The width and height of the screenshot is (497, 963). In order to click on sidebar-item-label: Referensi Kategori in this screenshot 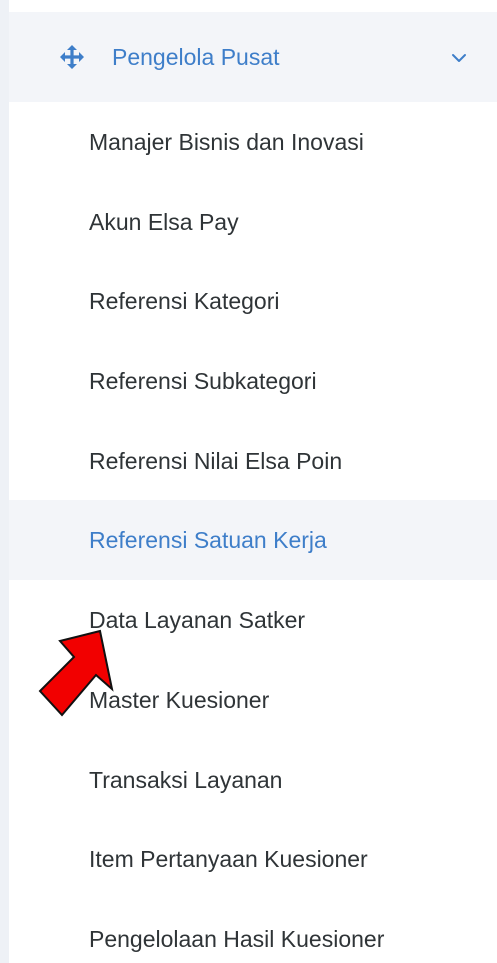, I will do `click(184, 301)`.